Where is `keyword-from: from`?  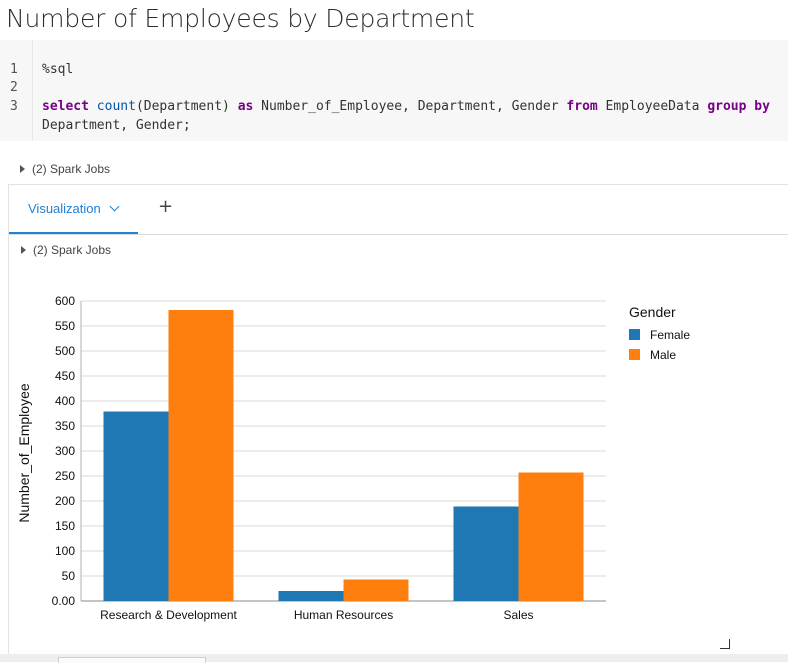
keyword-from: from is located at coordinates (582, 106).